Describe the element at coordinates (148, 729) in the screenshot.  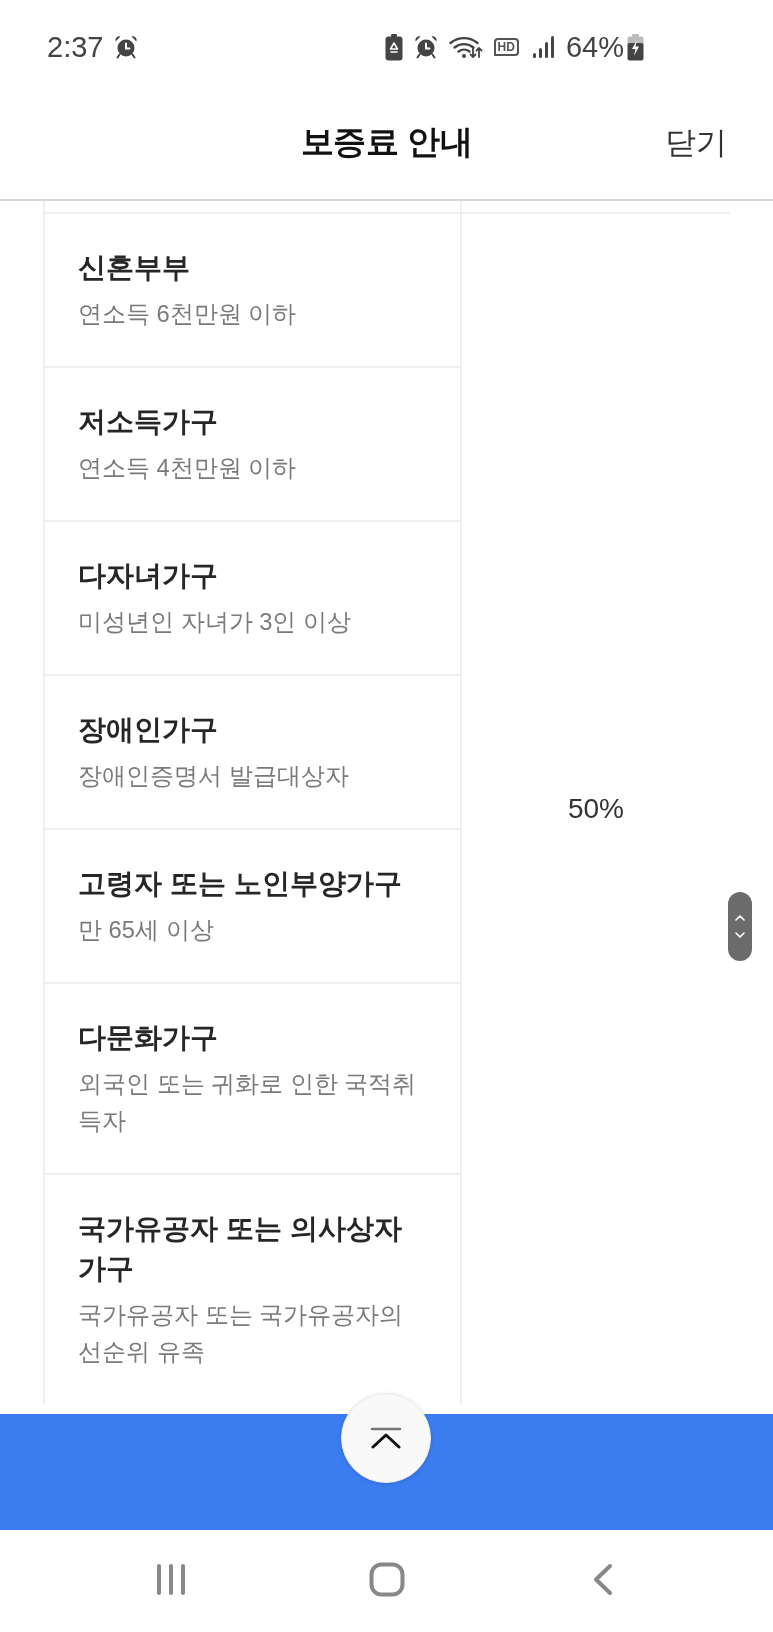
I see `category-title: 장애인가구` at that location.